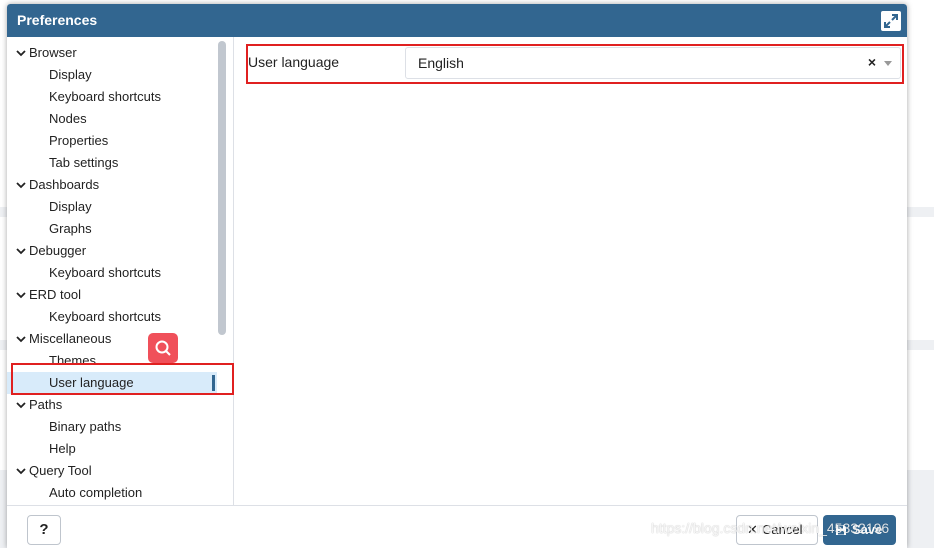 Image resolution: width=934 pixels, height=548 pixels. What do you see at coordinates (457, 20) in the screenshot?
I see `dialog-titlebar: Preferences` at bounding box center [457, 20].